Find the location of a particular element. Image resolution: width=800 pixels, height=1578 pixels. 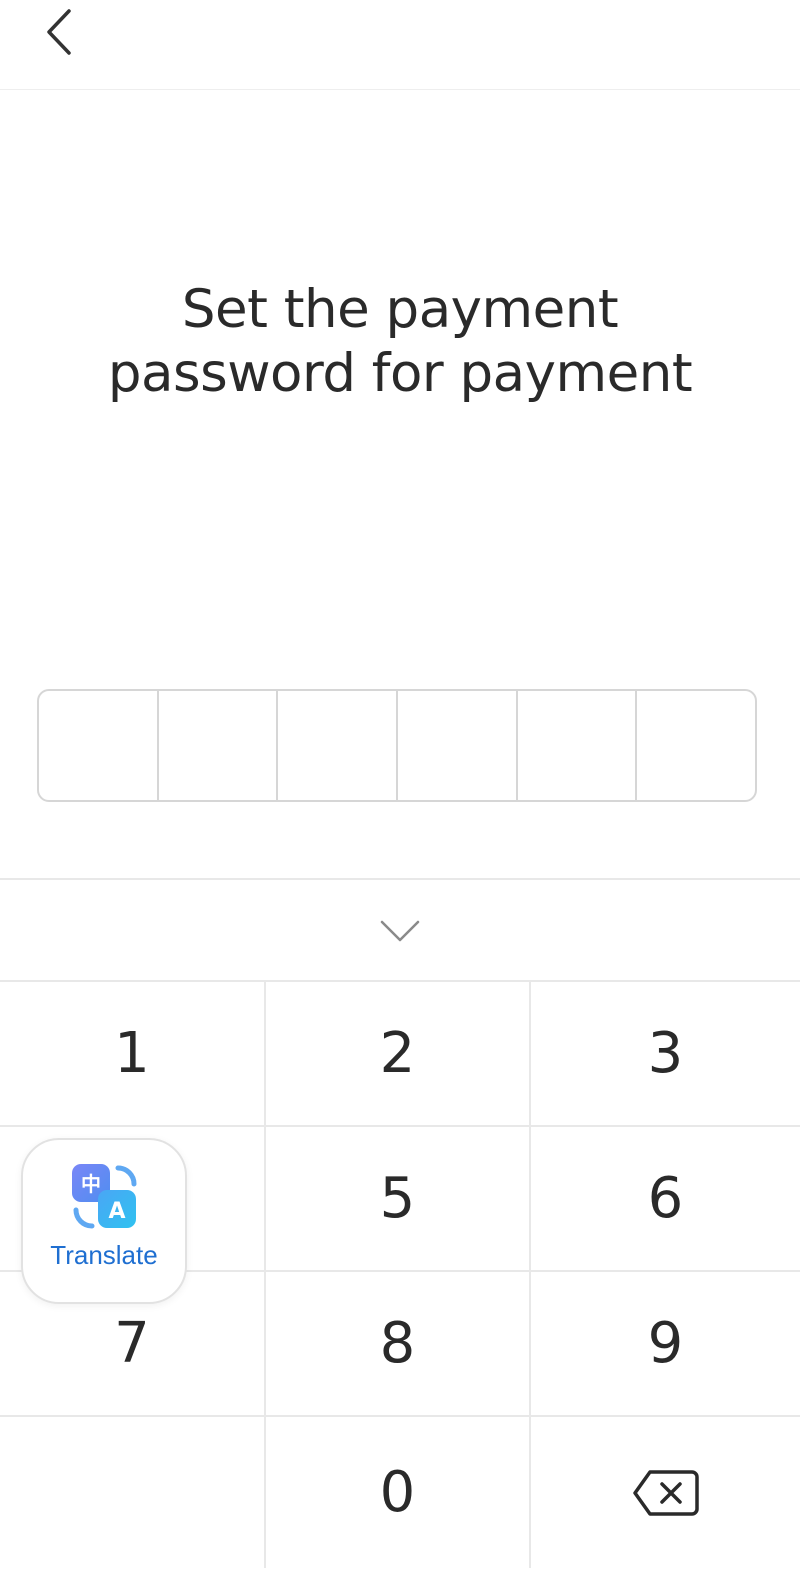

key-3: 3 is located at coordinates (665, 1054).